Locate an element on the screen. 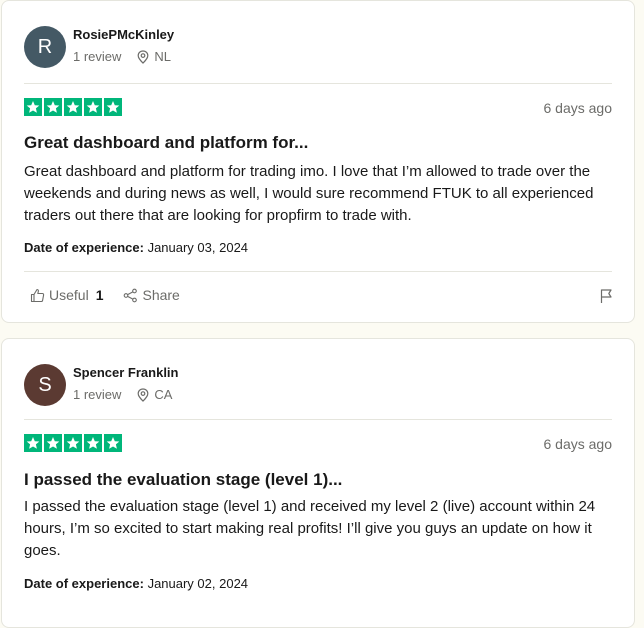  reviewer-country: CA is located at coordinates (163, 394).